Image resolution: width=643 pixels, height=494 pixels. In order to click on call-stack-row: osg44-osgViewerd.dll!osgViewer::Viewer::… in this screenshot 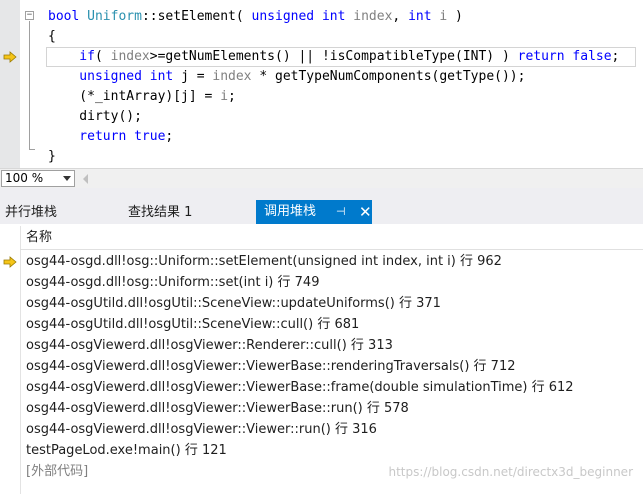, I will do `click(201, 429)`.